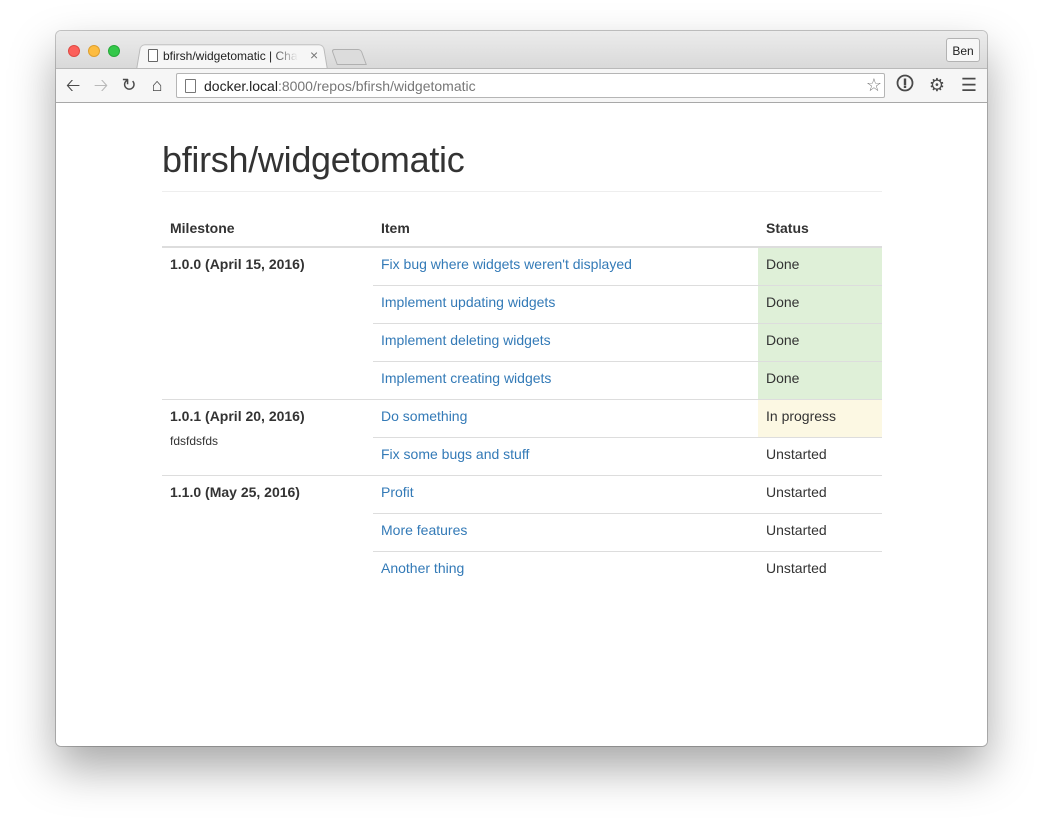  I want to click on item-link: Implement deleting widgets, so click(466, 340).